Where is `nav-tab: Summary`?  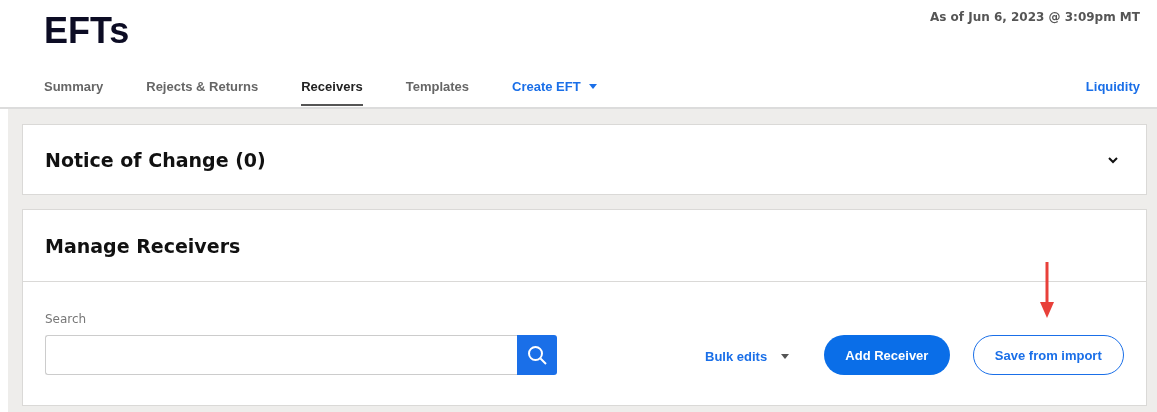 nav-tab: Summary is located at coordinates (74, 86).